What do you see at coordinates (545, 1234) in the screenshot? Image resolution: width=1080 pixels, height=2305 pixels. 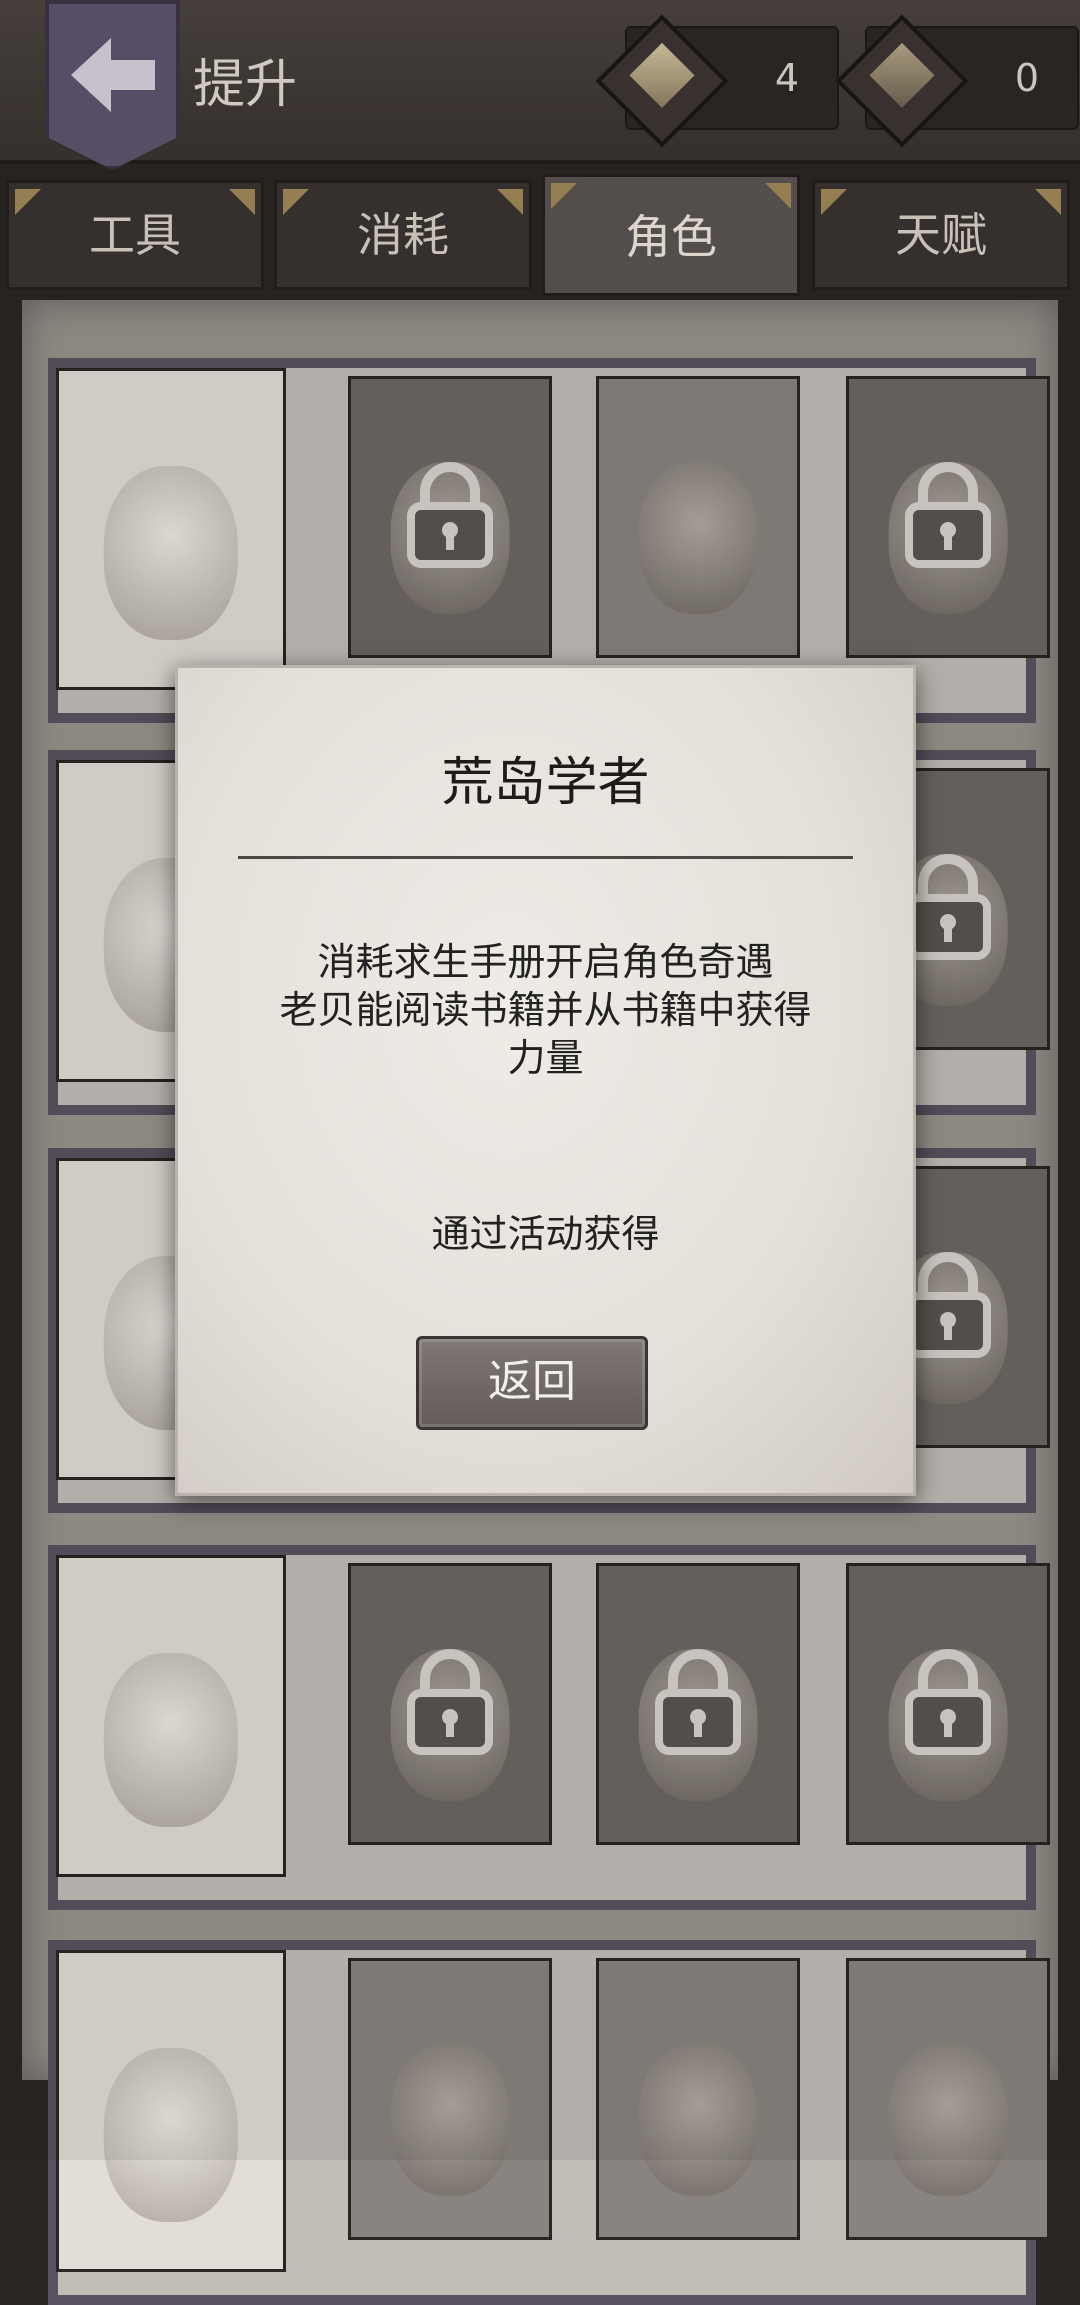 I see `unlock-source-text: 通过活动获得` at bounding box center [545, 1234].